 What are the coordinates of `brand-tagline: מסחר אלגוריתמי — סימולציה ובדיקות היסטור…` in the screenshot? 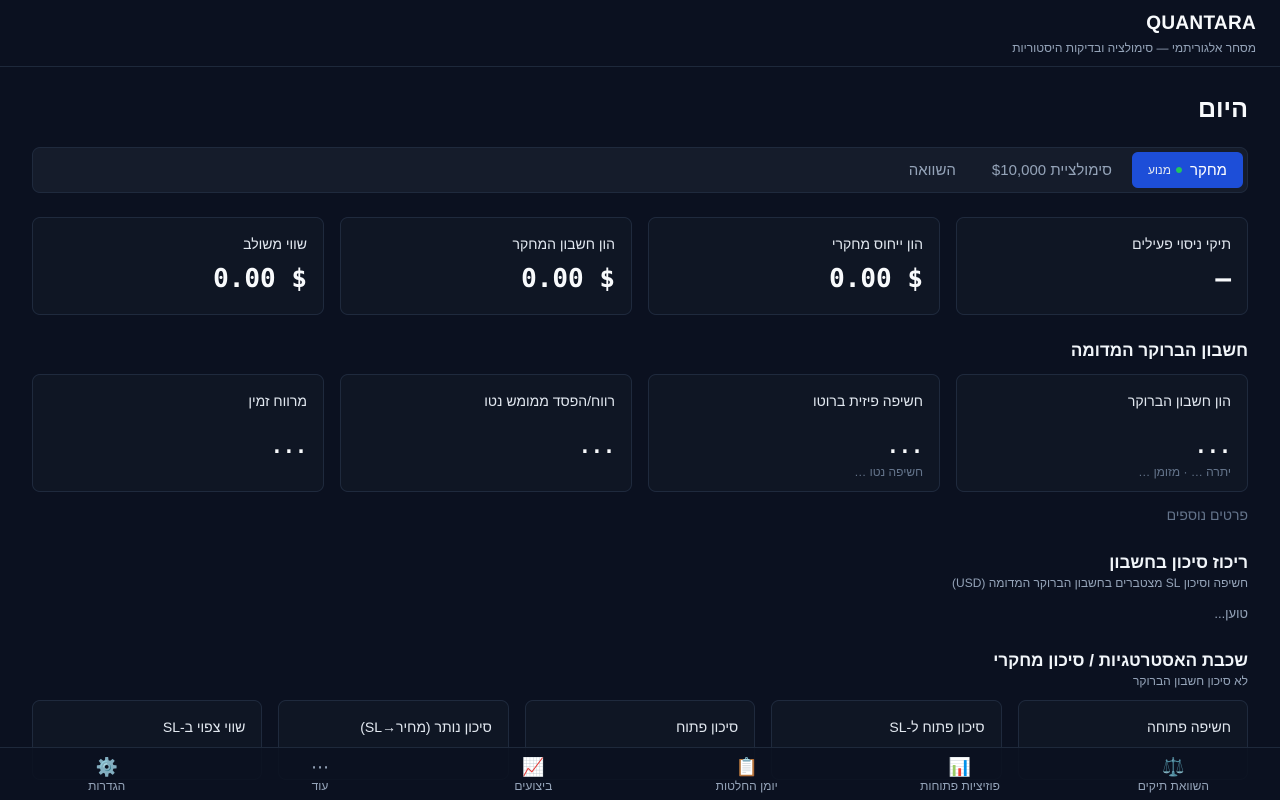 It's located at (1134, 48).